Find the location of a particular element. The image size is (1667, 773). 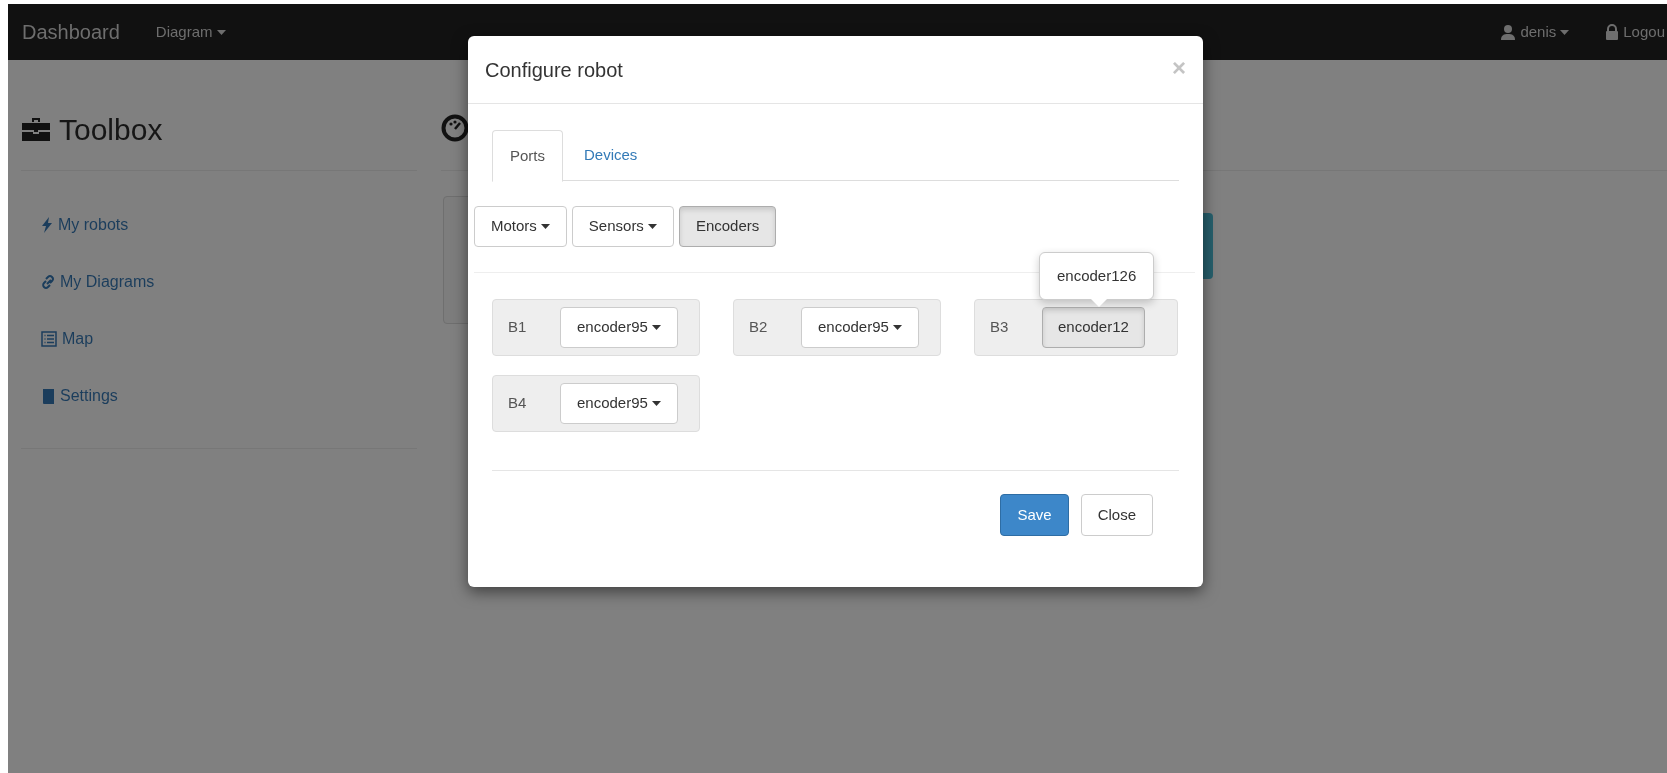

sidebar-title: Toolbox is located at coordinates (111, 129).